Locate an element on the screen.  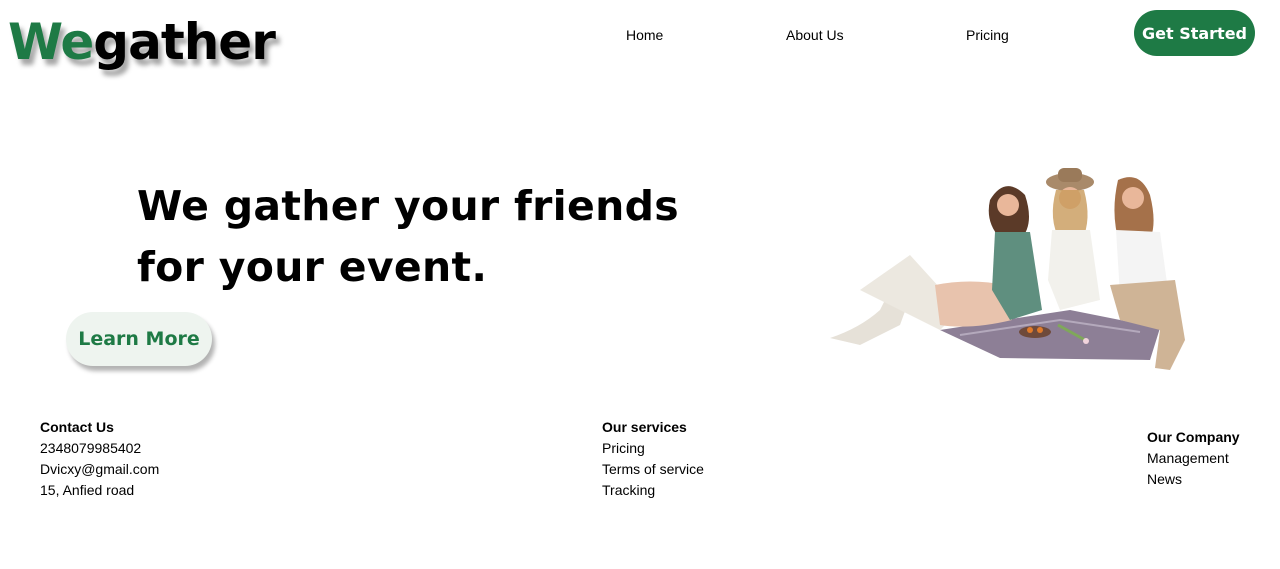
hero-title-line-1: We gather your friends is located at coordinates (408, 206).